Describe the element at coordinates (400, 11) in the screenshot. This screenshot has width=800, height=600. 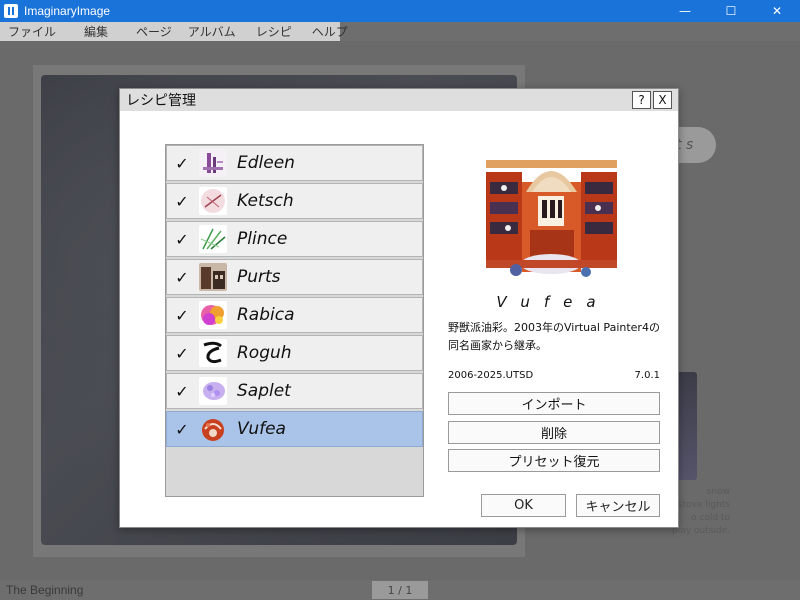
I see `window-titlebar: ImaginaryImage — ☐ ✕` at that location.